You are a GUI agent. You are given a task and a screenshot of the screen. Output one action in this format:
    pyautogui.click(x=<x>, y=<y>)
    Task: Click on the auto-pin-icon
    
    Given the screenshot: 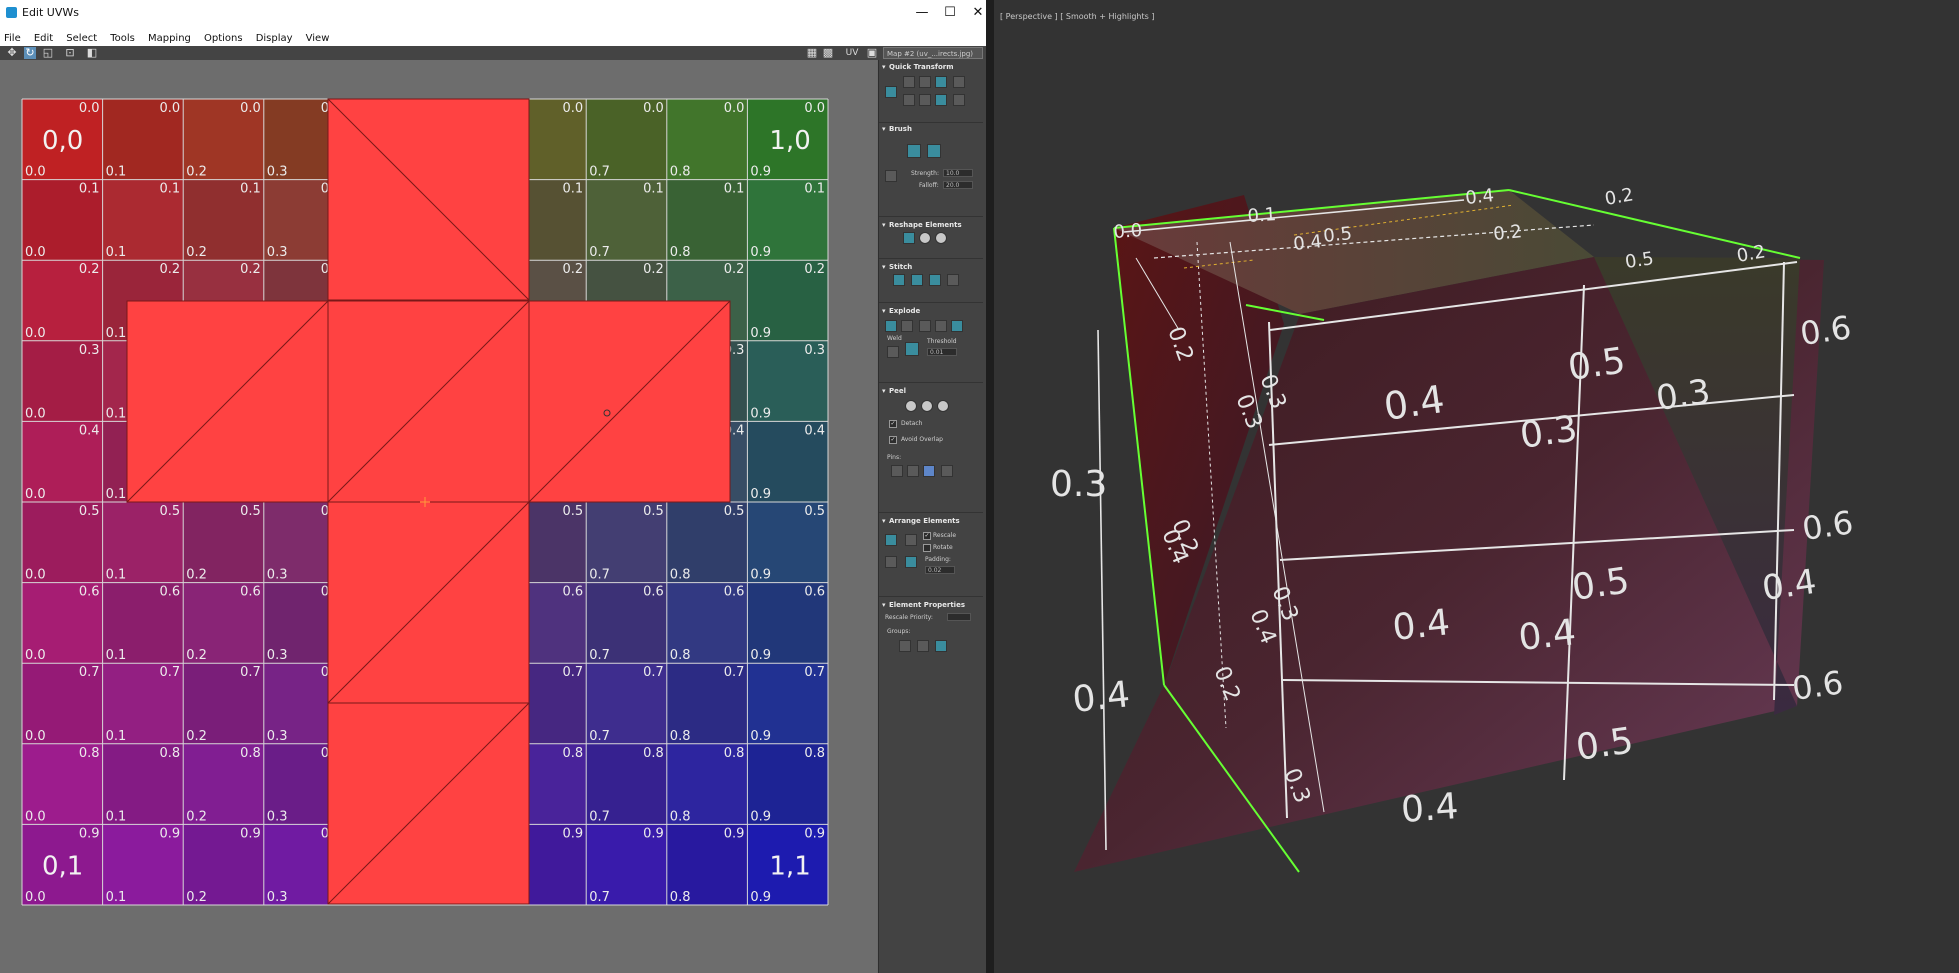 What is the action you would take?
    pyautogui.click(x=929, y=471)
    